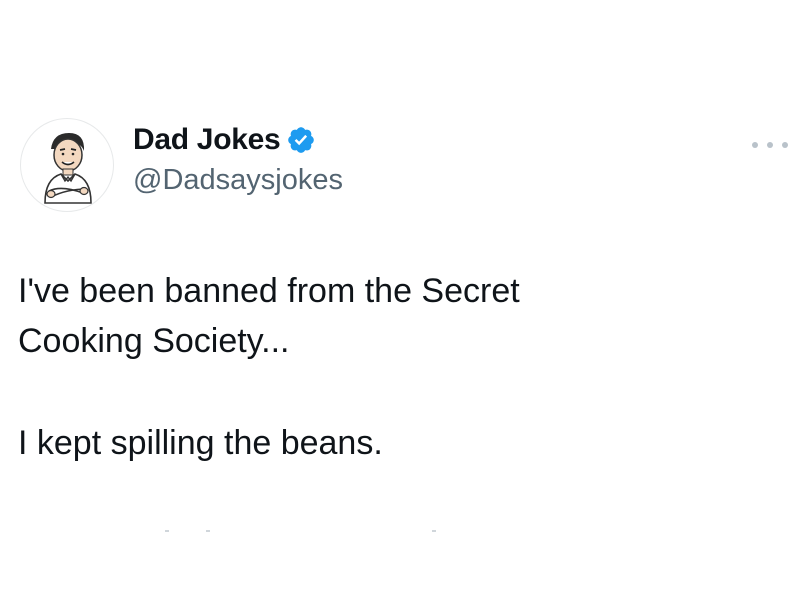  I want to click on author-handle: @Dadsaysjokes, so click(238, 180).